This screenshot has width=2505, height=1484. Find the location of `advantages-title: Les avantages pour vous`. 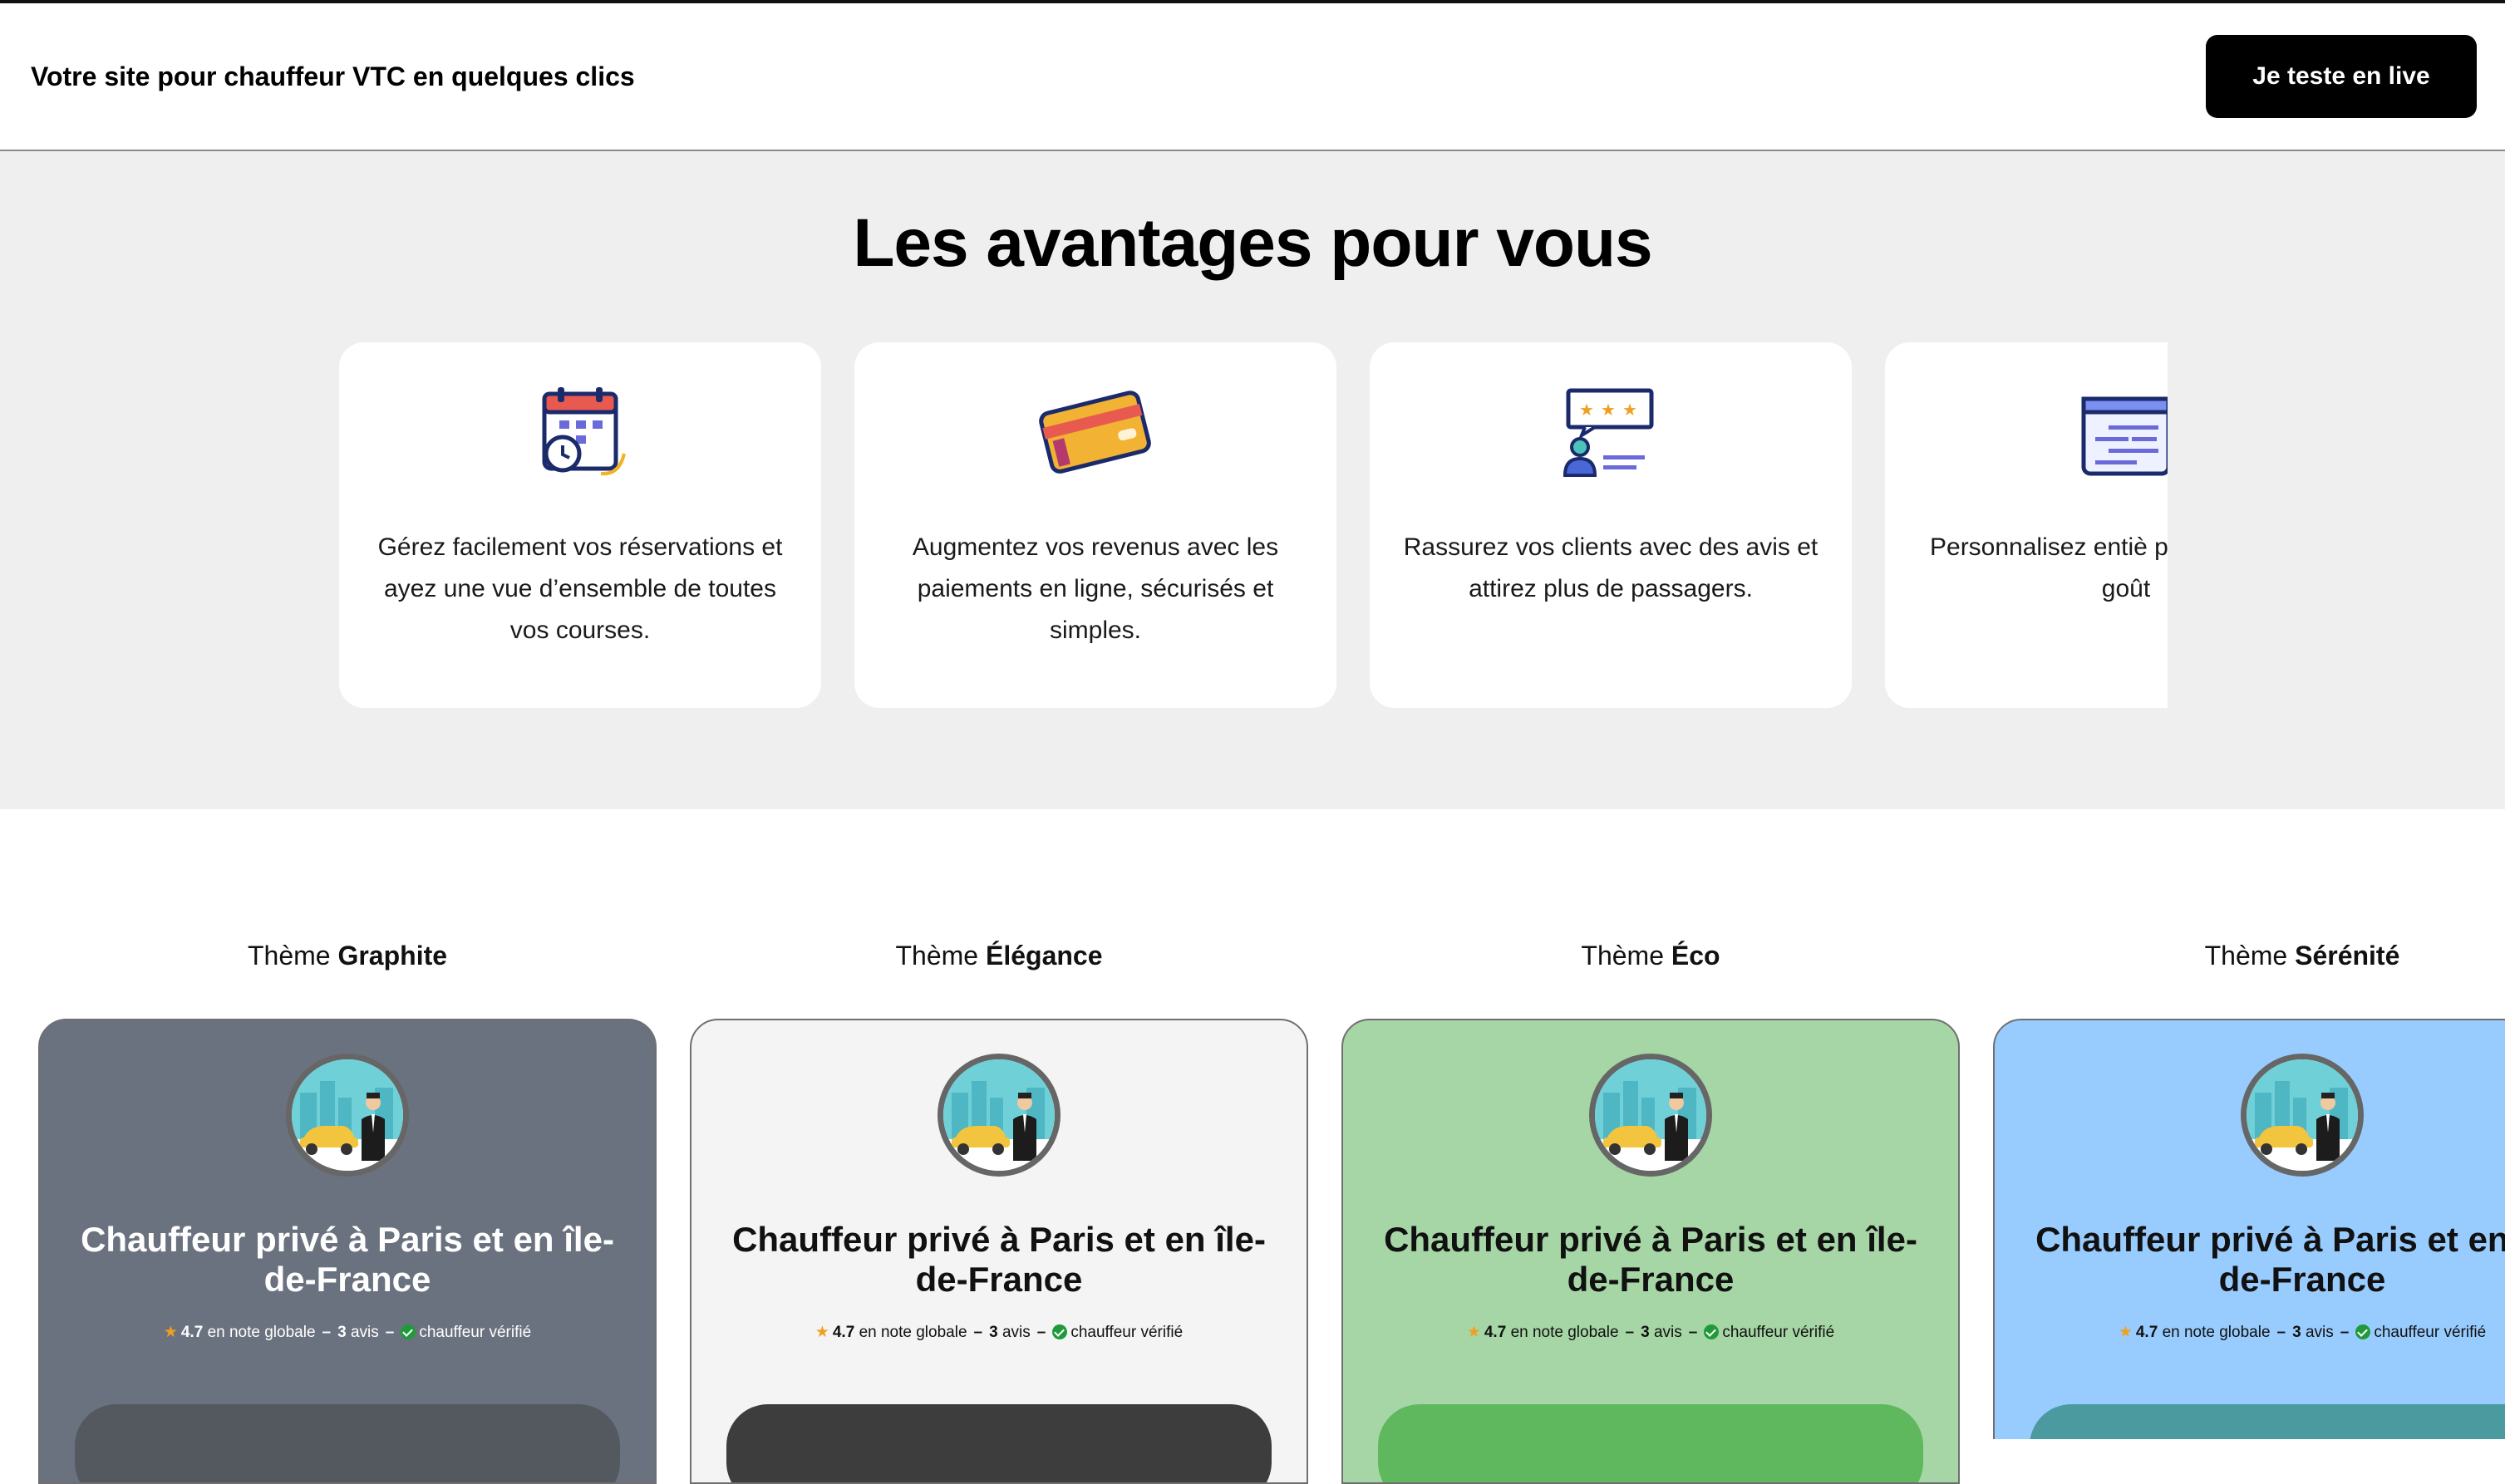

advantages-title: Les avantages pour vous is located at coordinates (1252, 243).